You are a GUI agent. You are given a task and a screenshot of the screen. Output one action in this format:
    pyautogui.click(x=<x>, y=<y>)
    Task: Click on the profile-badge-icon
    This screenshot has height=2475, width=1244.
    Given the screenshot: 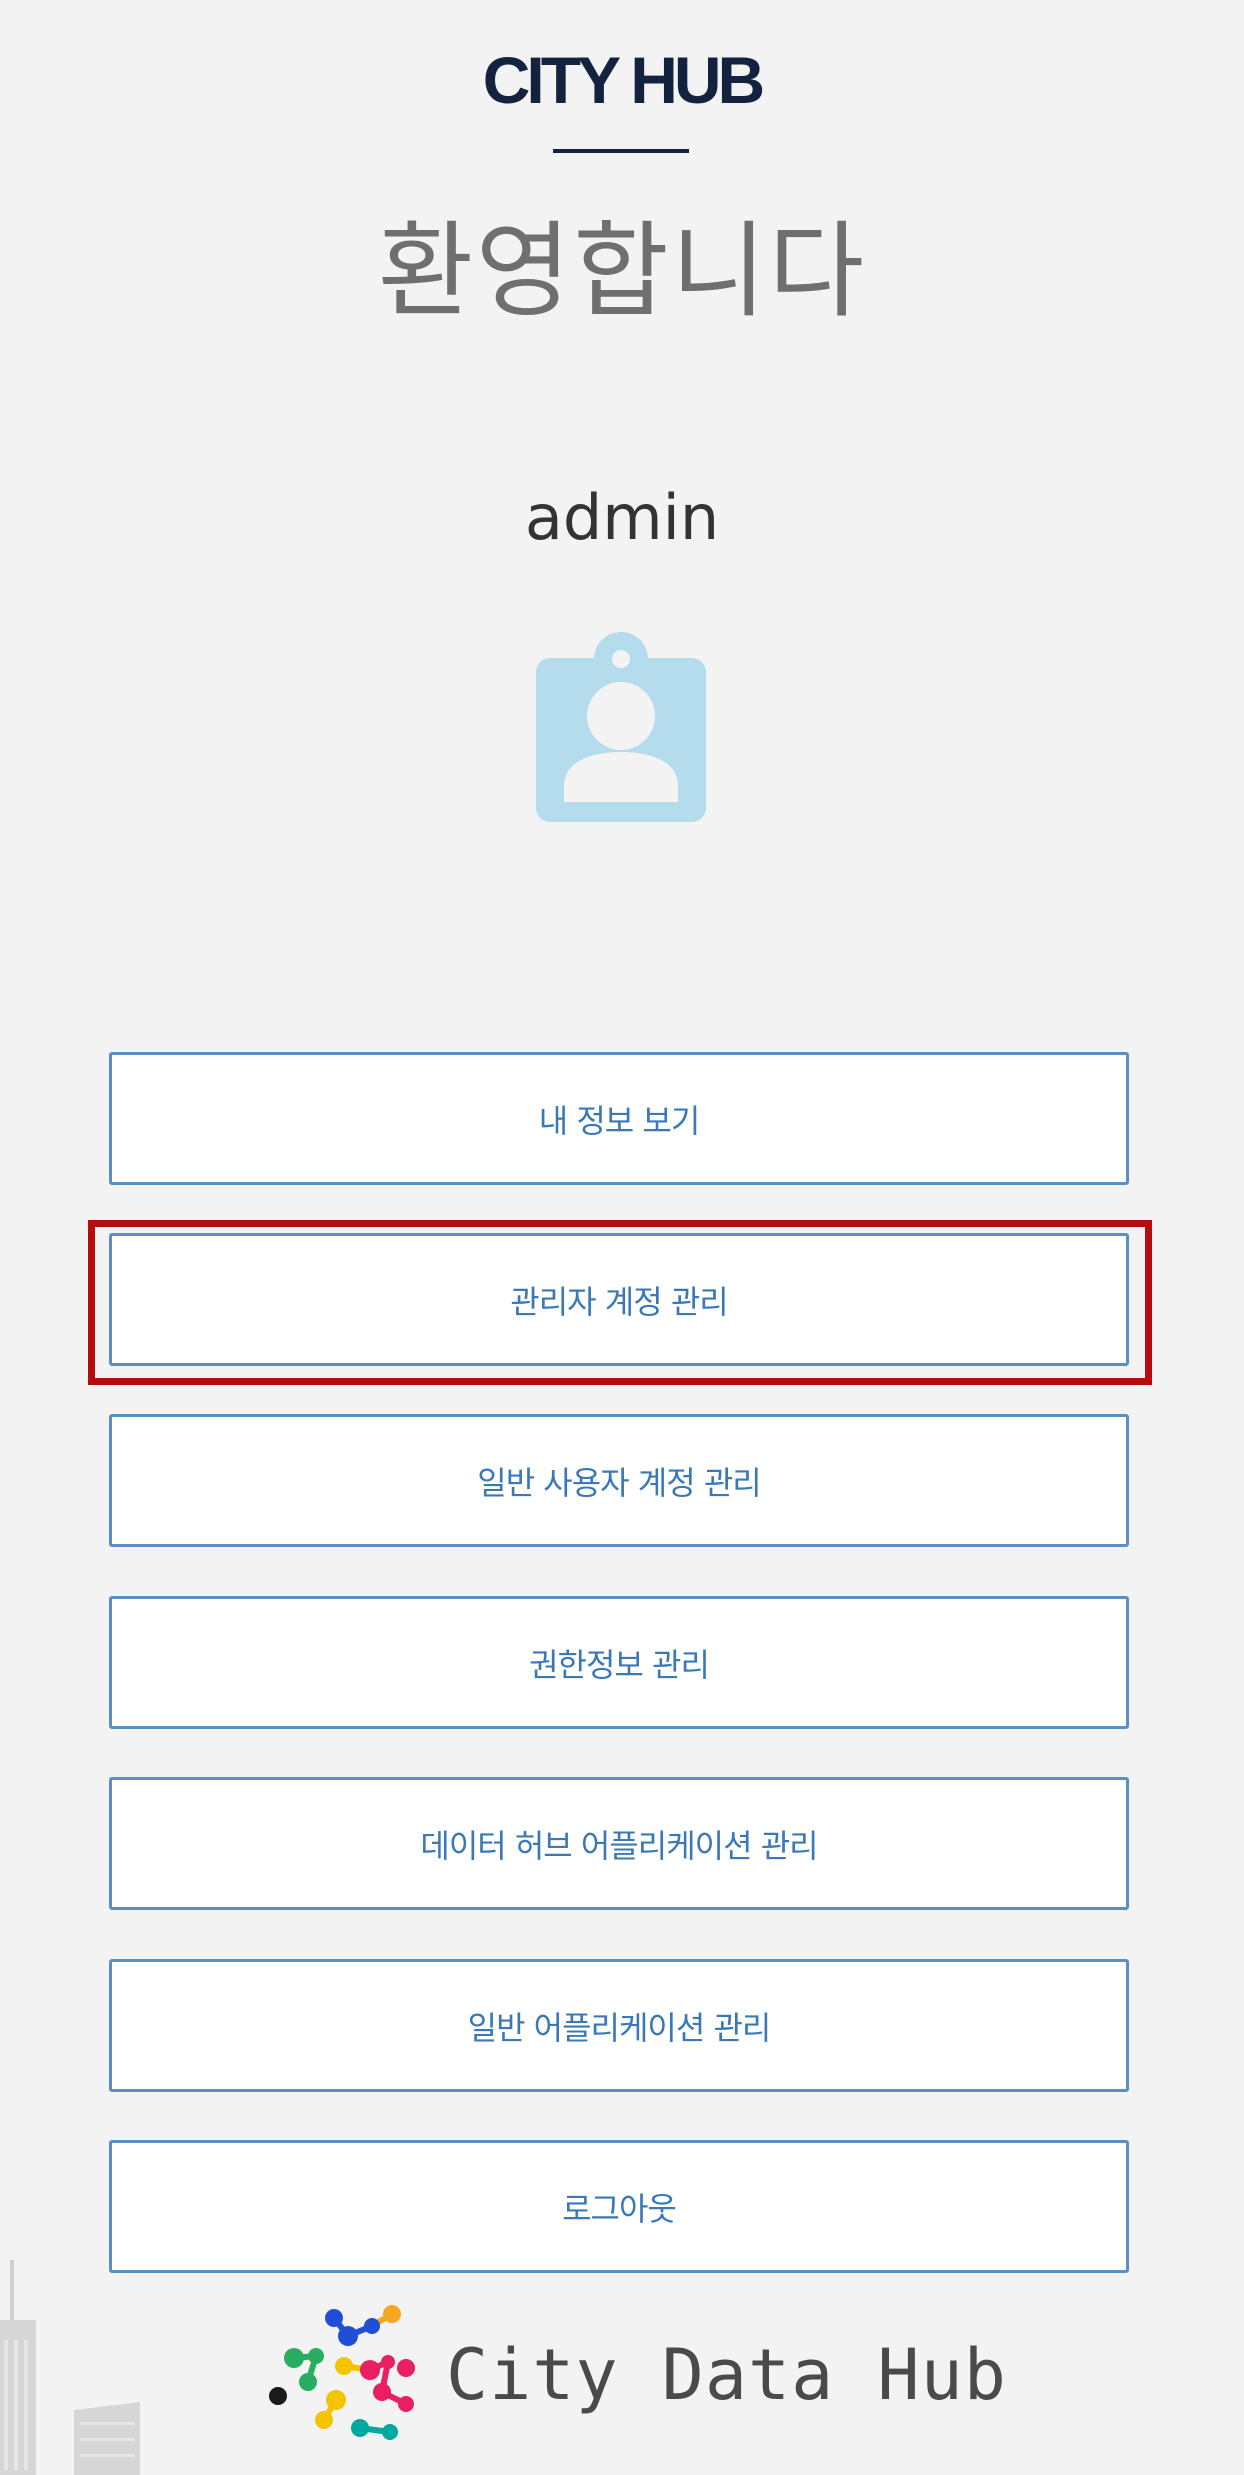 What is the action you would take?
    pyautogui.click(x=621, y=727)
    